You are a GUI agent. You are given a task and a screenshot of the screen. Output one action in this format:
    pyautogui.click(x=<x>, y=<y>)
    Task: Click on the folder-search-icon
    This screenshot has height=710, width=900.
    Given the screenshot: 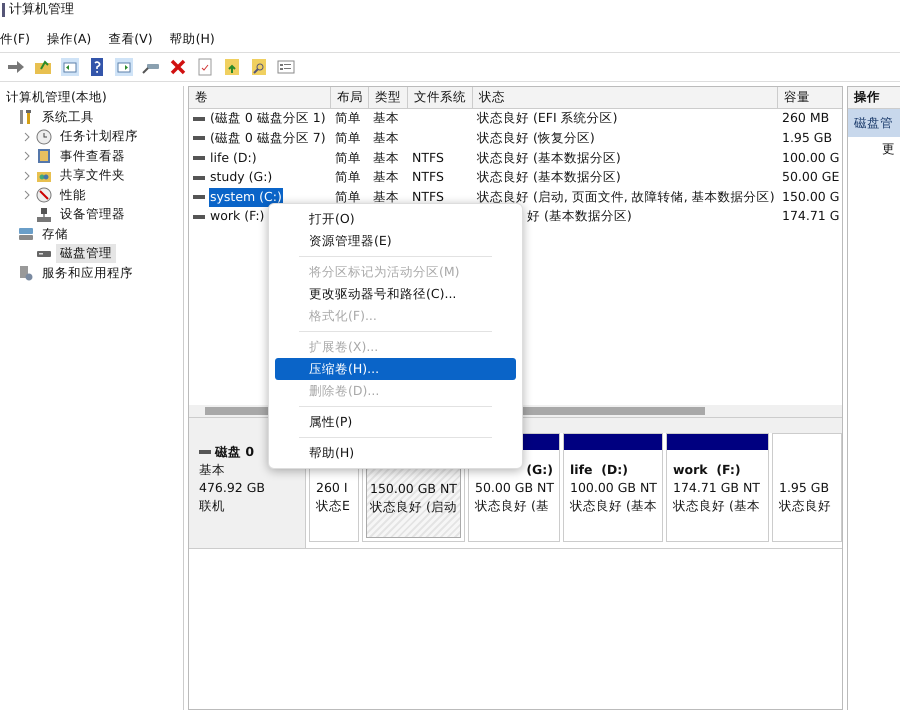 What is the action you would take?
    pyautogui.click(x=259, y=67)
    